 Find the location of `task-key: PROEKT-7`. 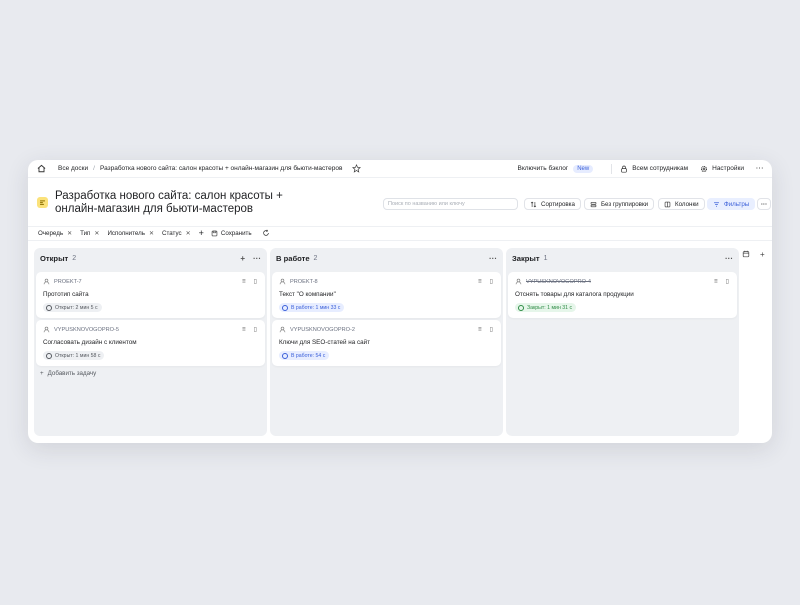

task-key: PROEKT-7 is located at coordinates (62, 281).